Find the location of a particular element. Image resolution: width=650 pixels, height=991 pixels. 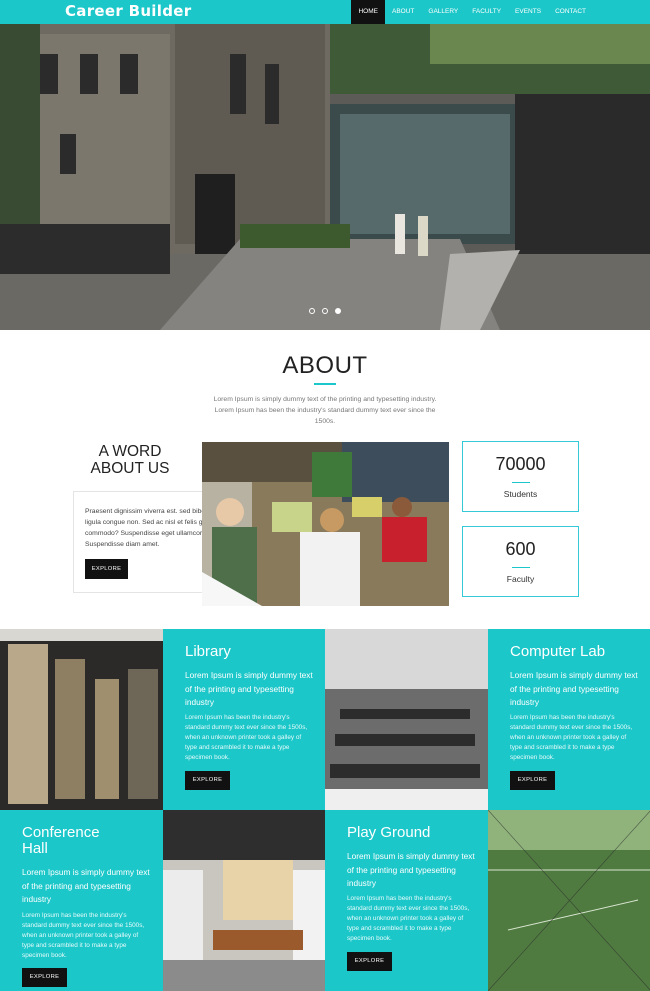

computer-lab-explore-button: EXPLORE is located at coordinates (532, 780).